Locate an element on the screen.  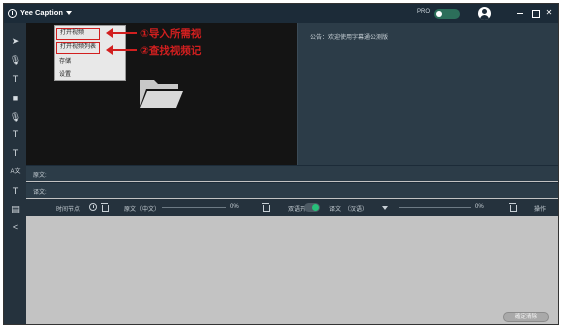
time-nodes-label: 时间节点 is located at coordinates (68, 210).